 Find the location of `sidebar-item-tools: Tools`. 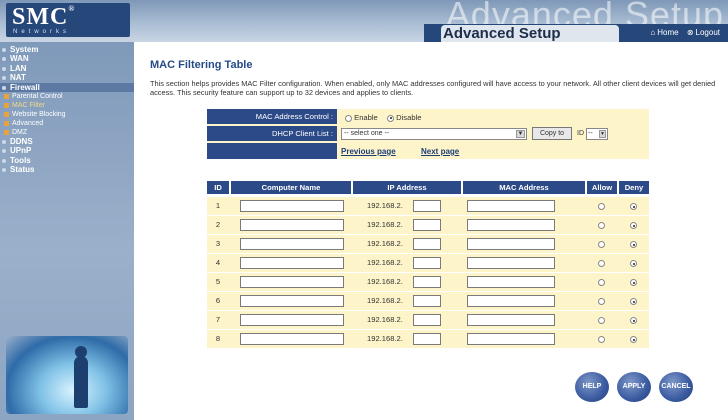

sidebar-item-tools: Tools is located at coordinates (67, 160).